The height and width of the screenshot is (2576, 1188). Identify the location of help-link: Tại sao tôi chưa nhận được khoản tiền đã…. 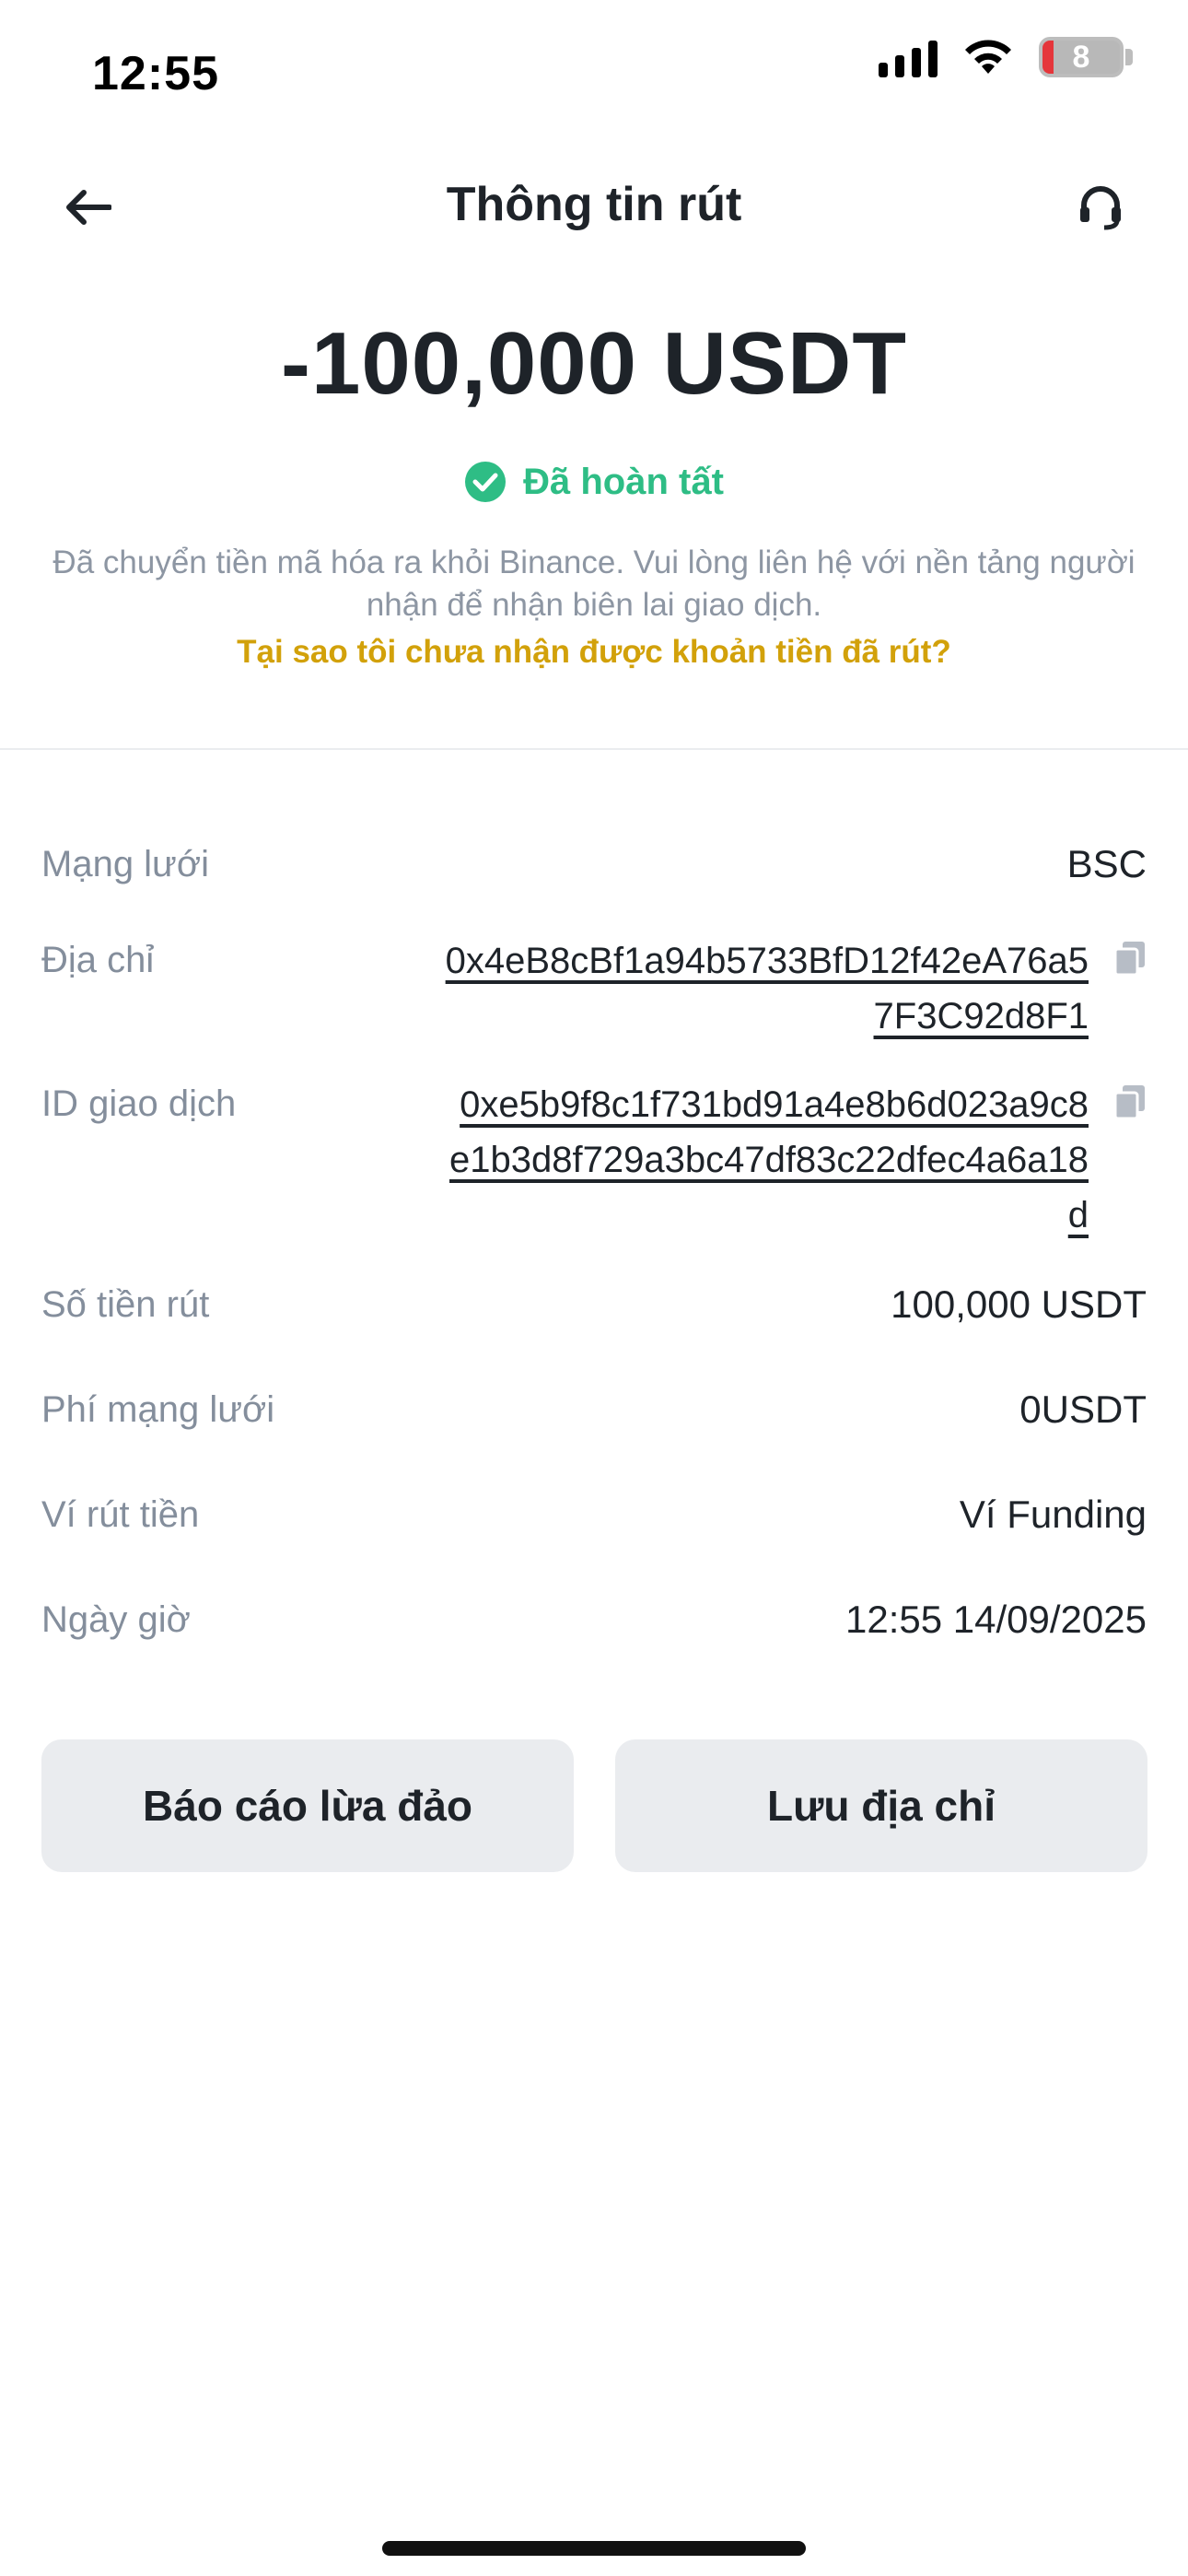
(594, 652).